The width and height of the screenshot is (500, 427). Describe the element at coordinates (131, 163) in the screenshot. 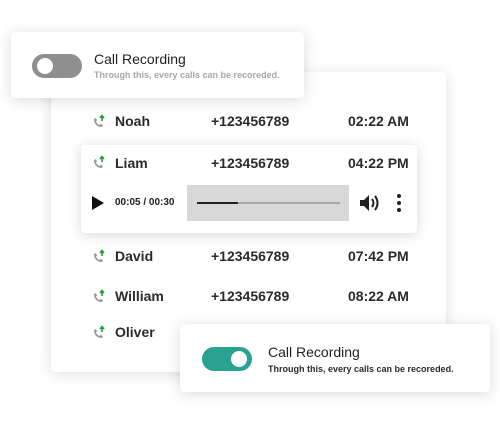

I see `caller-name: Liam` at that location.